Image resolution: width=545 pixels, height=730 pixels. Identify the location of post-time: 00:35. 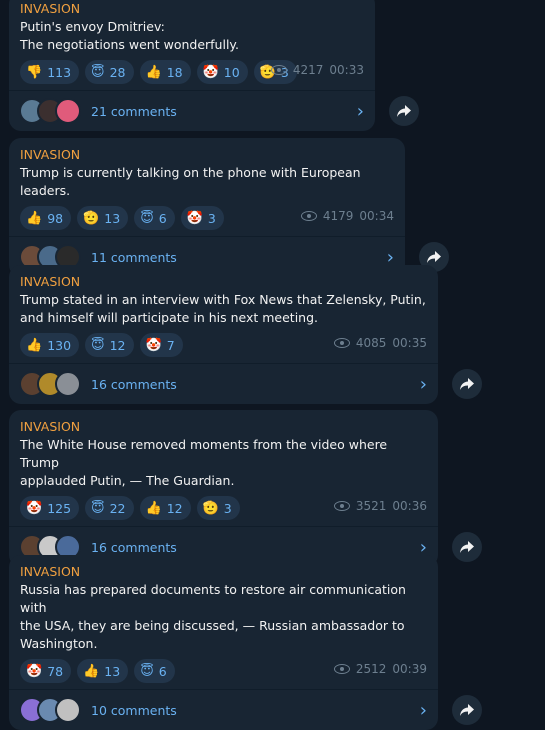
(409, 343).